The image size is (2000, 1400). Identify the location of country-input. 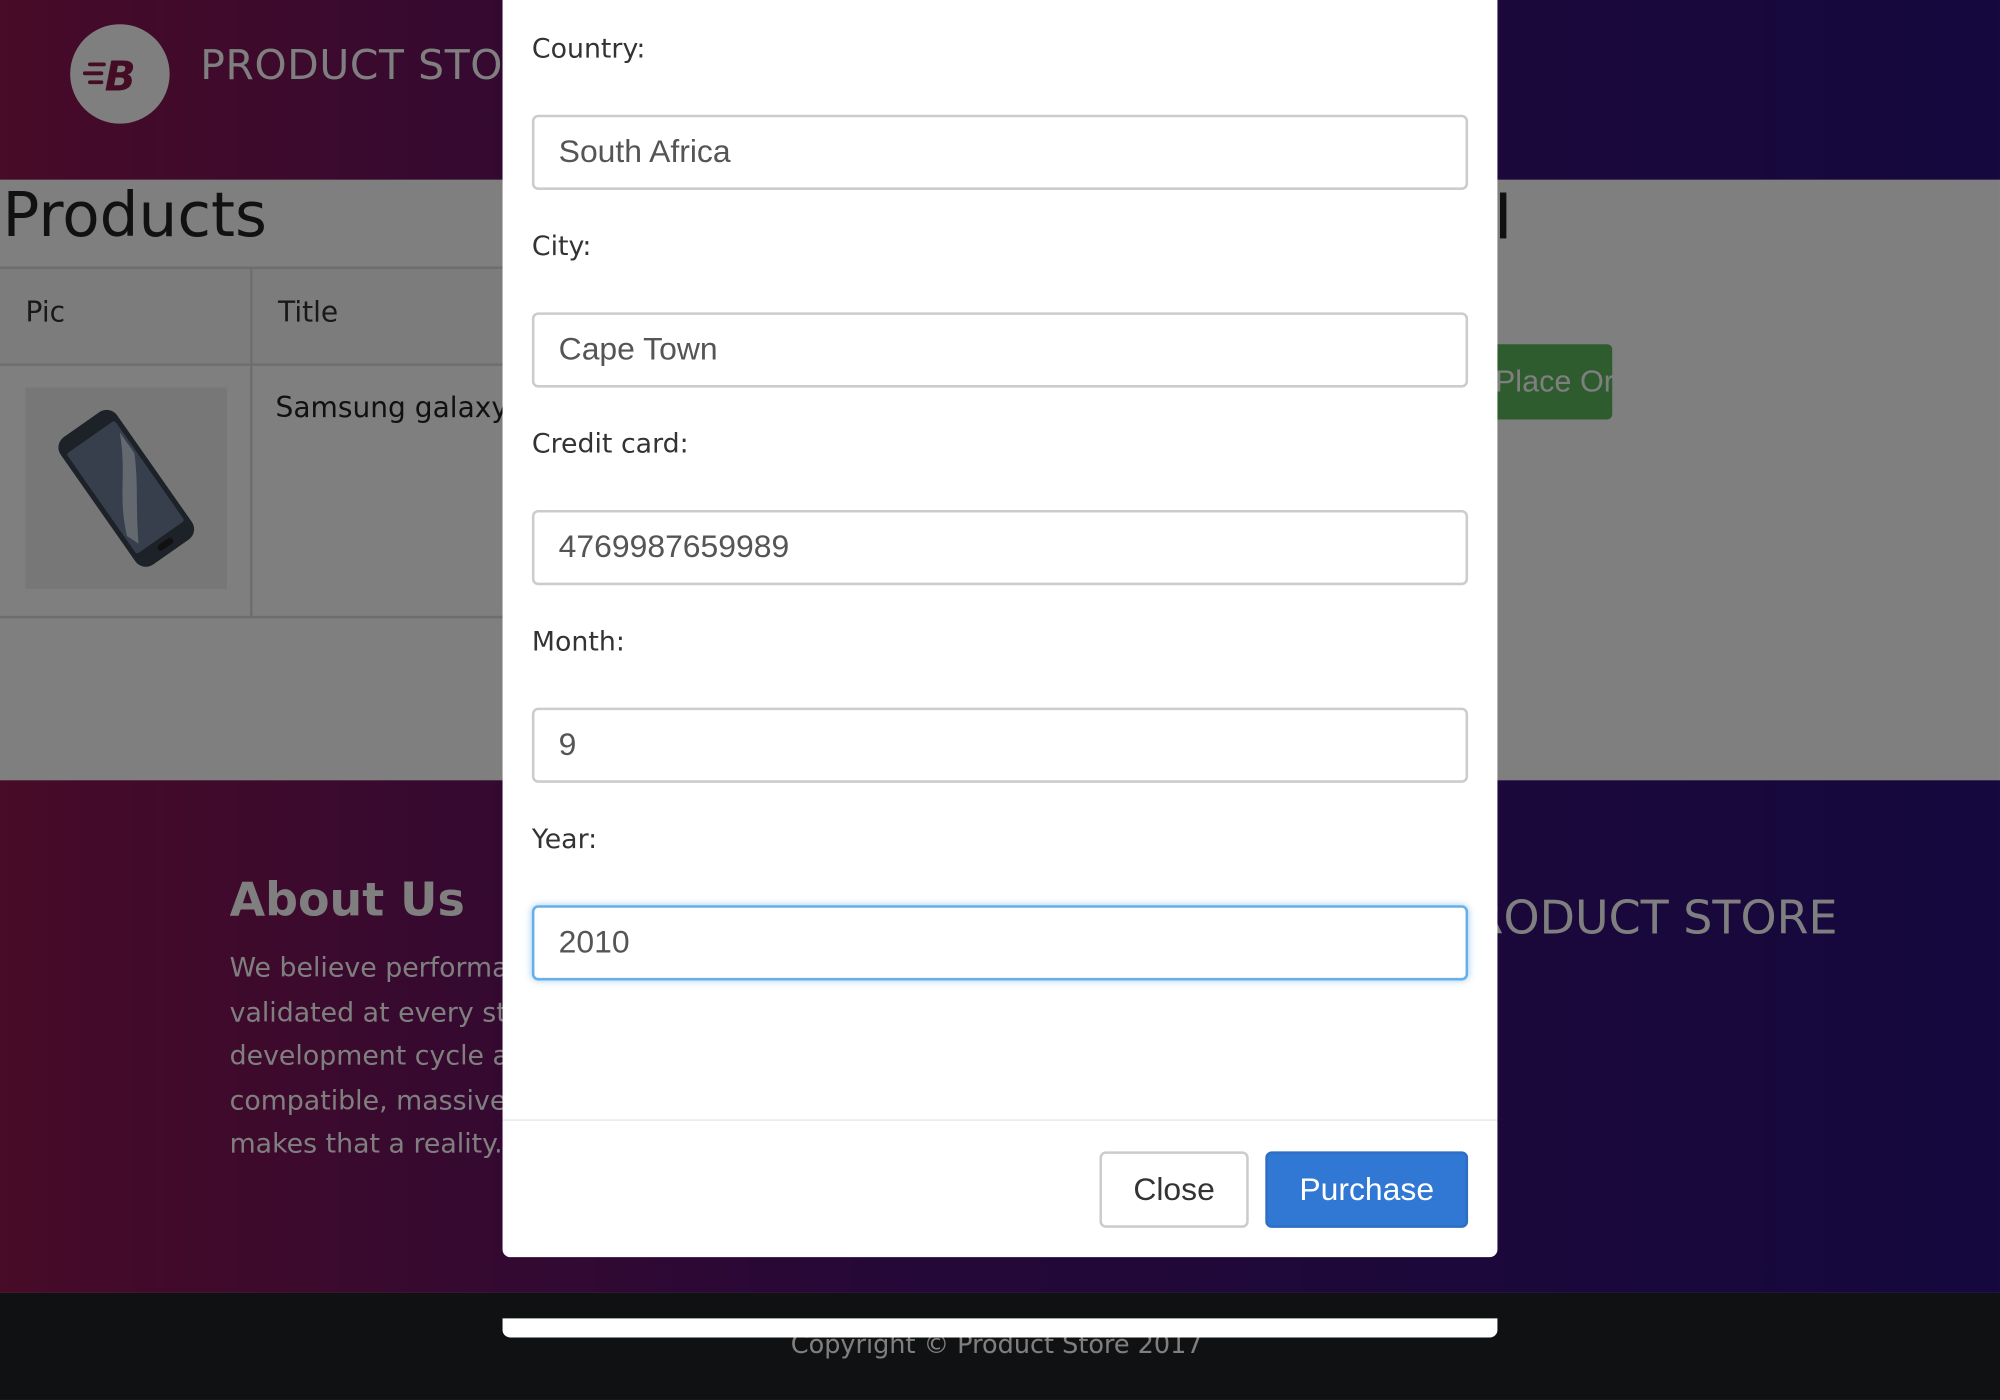
(1000, 152).